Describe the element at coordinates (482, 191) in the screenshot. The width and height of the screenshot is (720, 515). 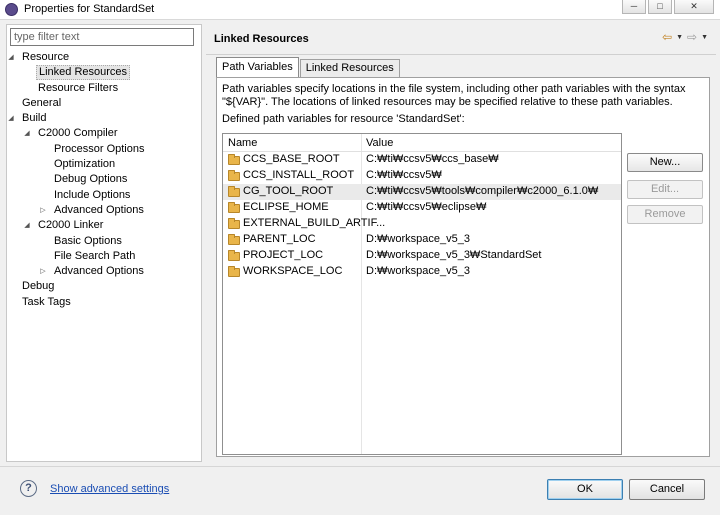
I see `variable-value: C:₩ti₩ccsv5₩tools₩compiler₩c2000_6.1.0₩` at that location.